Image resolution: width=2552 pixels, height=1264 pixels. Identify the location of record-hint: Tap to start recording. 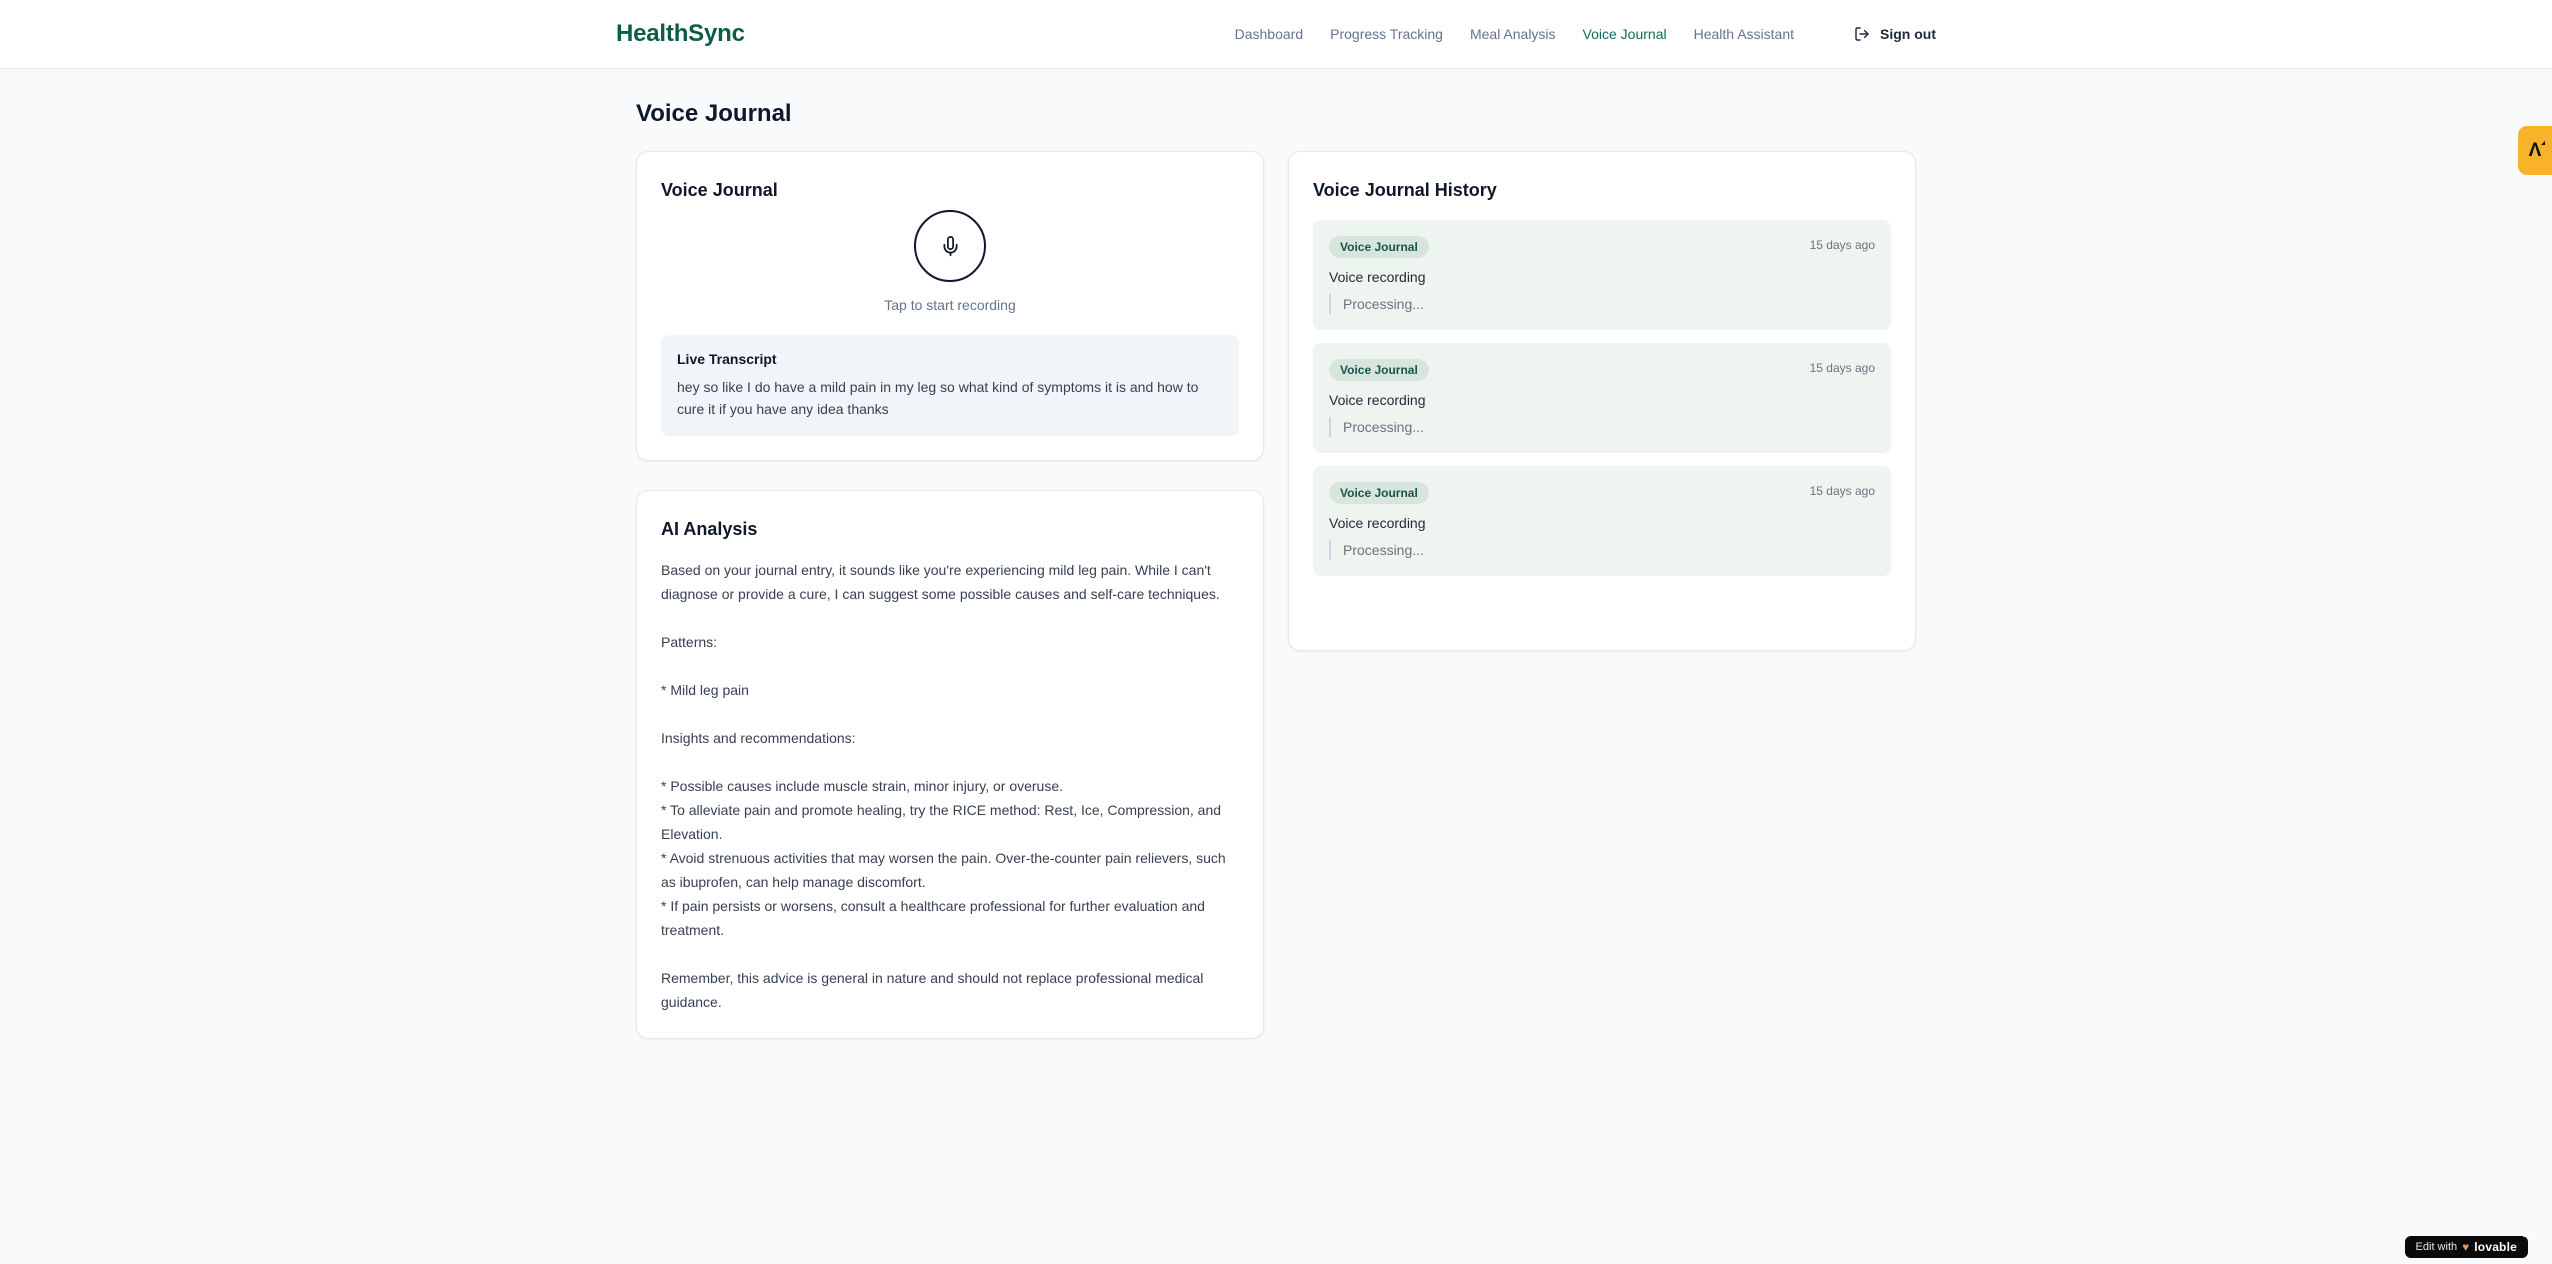
(950, 305).